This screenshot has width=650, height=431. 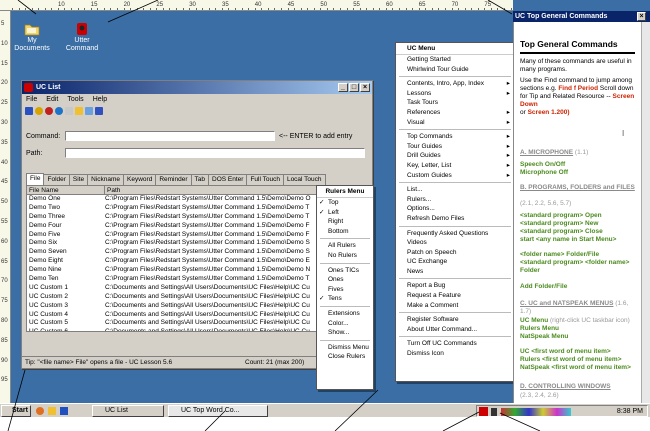 What do you see at coordinates (69, 110) in the screenshot?
I see `print-icon` at bounding box center [69, 110].